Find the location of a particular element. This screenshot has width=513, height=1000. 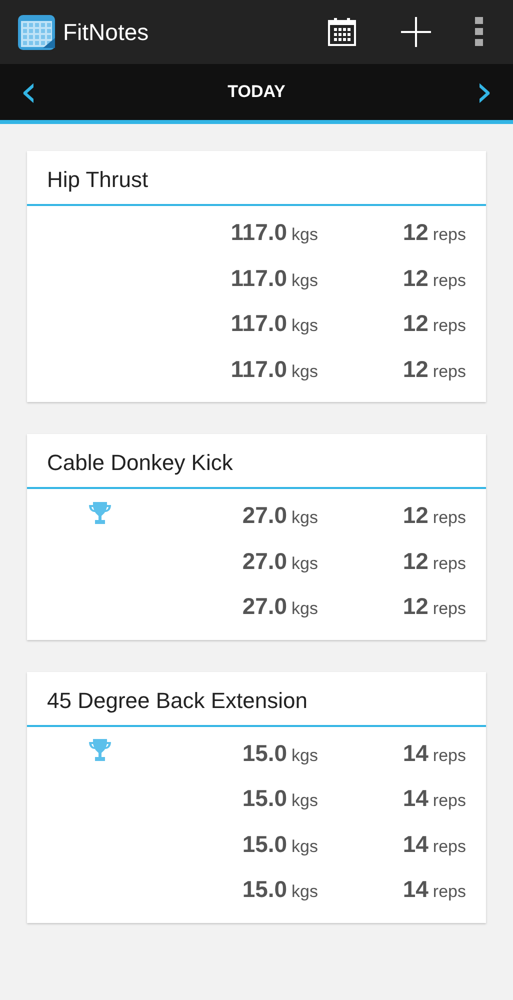

calendar-icon is located at coordinates (342, 32).